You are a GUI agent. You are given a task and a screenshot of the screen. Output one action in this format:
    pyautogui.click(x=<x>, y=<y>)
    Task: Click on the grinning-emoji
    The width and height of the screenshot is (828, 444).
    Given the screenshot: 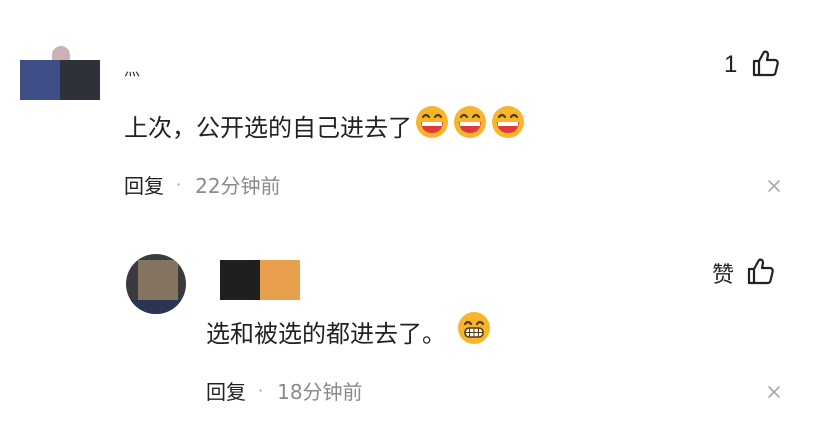 What is the action you would take?
    pyautogui.click(x=474, y=331)
    